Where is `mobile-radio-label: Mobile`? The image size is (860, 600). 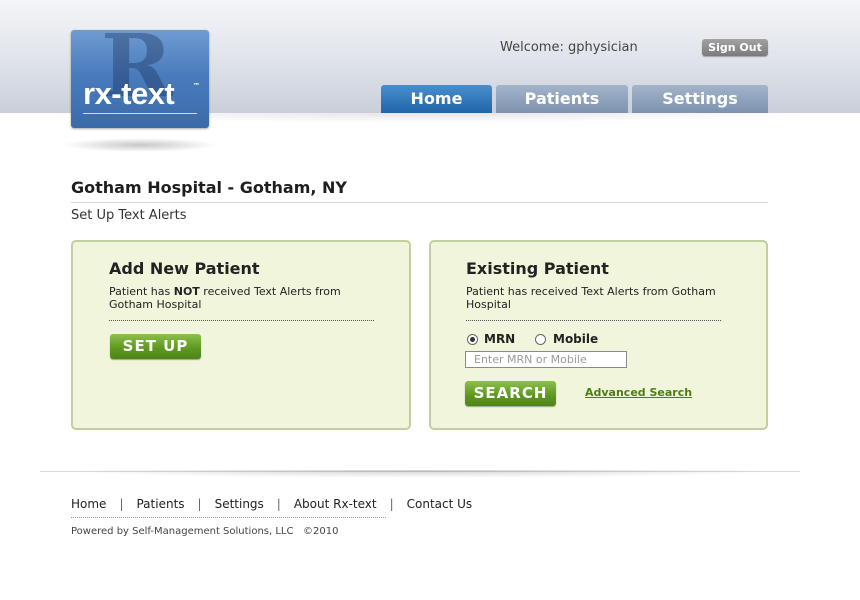 mobile-radio-label: Mobile is located at coordinates (575, 339).